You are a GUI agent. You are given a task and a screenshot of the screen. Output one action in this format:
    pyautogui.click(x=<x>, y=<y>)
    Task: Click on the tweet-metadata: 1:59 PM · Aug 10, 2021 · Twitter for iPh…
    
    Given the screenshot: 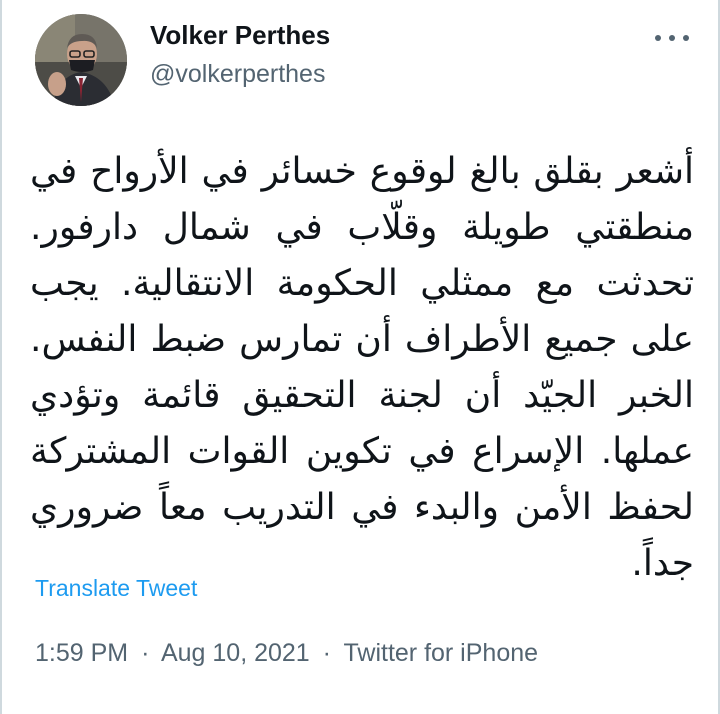 What is the action you would take?
    pyautogui.click(x=286, y=653)
    